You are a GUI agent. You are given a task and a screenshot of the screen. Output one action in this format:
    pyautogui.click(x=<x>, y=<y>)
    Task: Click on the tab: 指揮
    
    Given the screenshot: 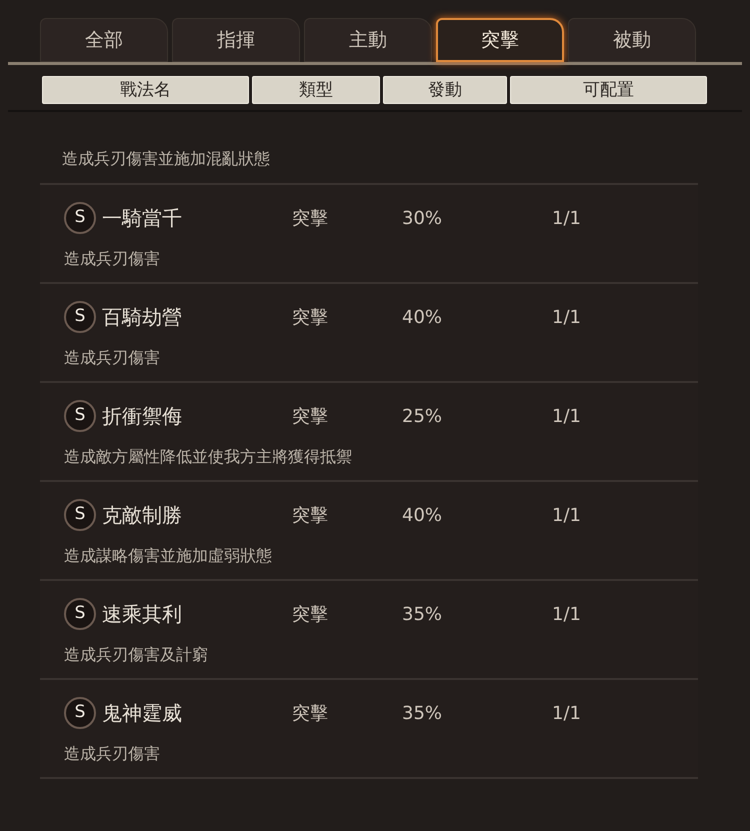 What is the action you would take?
    pyautogui.click(x=236, y=40)
    